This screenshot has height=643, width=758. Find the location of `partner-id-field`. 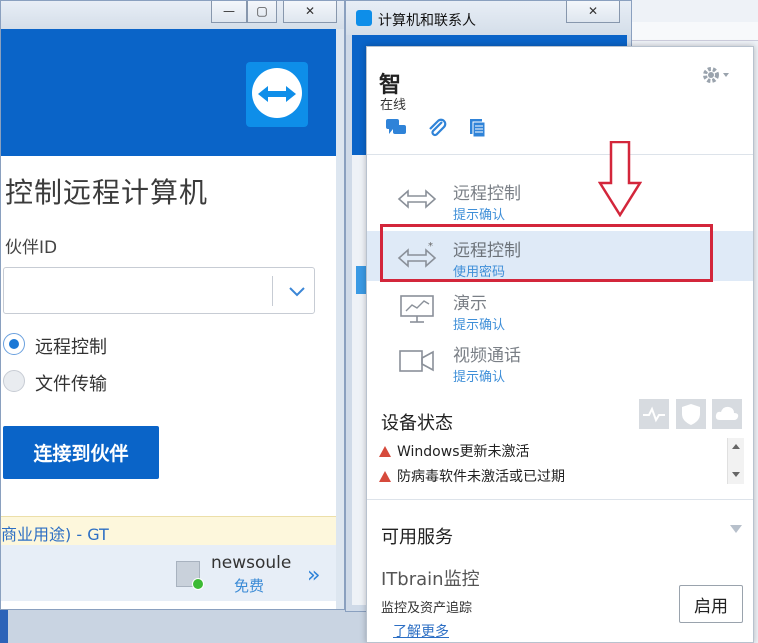

partner-id-field is located at coordinates (159, 290).